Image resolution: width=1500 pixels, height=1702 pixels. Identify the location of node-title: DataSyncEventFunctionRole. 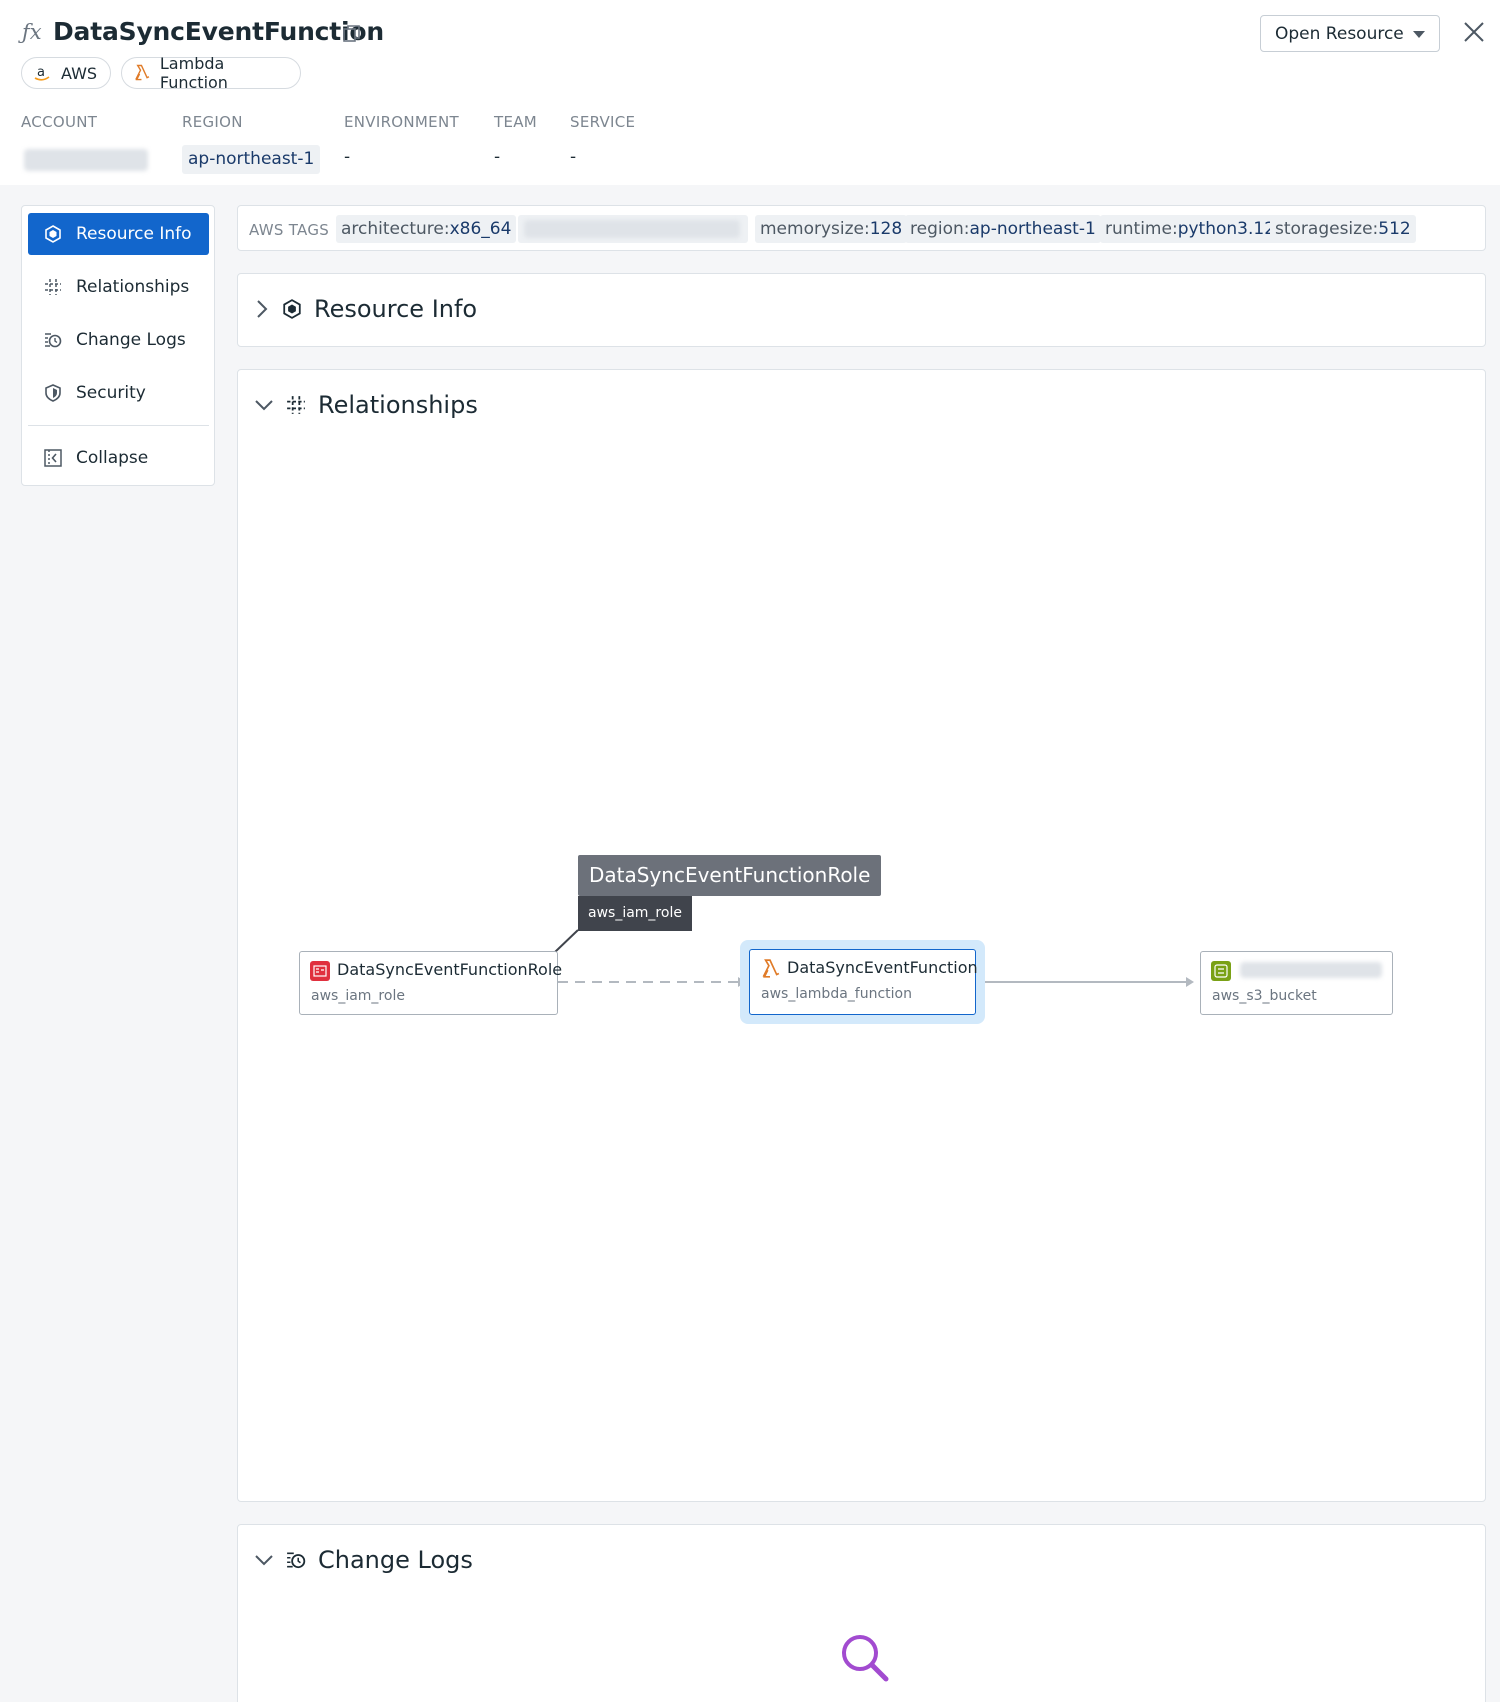
(450, 969).